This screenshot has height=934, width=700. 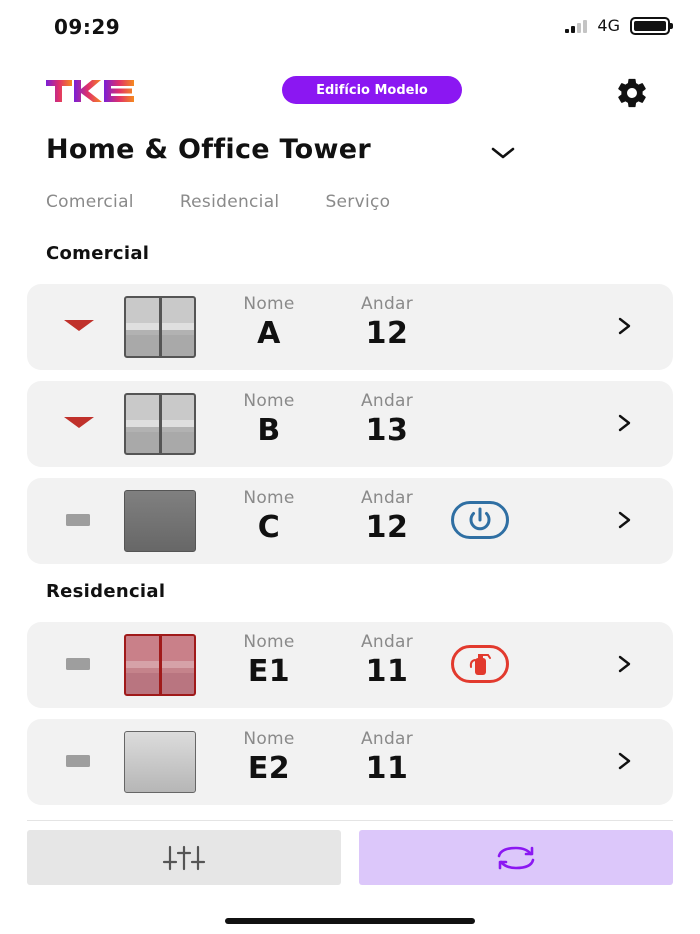 I want to click on network-type: 4G, so click(x=608, y=25).